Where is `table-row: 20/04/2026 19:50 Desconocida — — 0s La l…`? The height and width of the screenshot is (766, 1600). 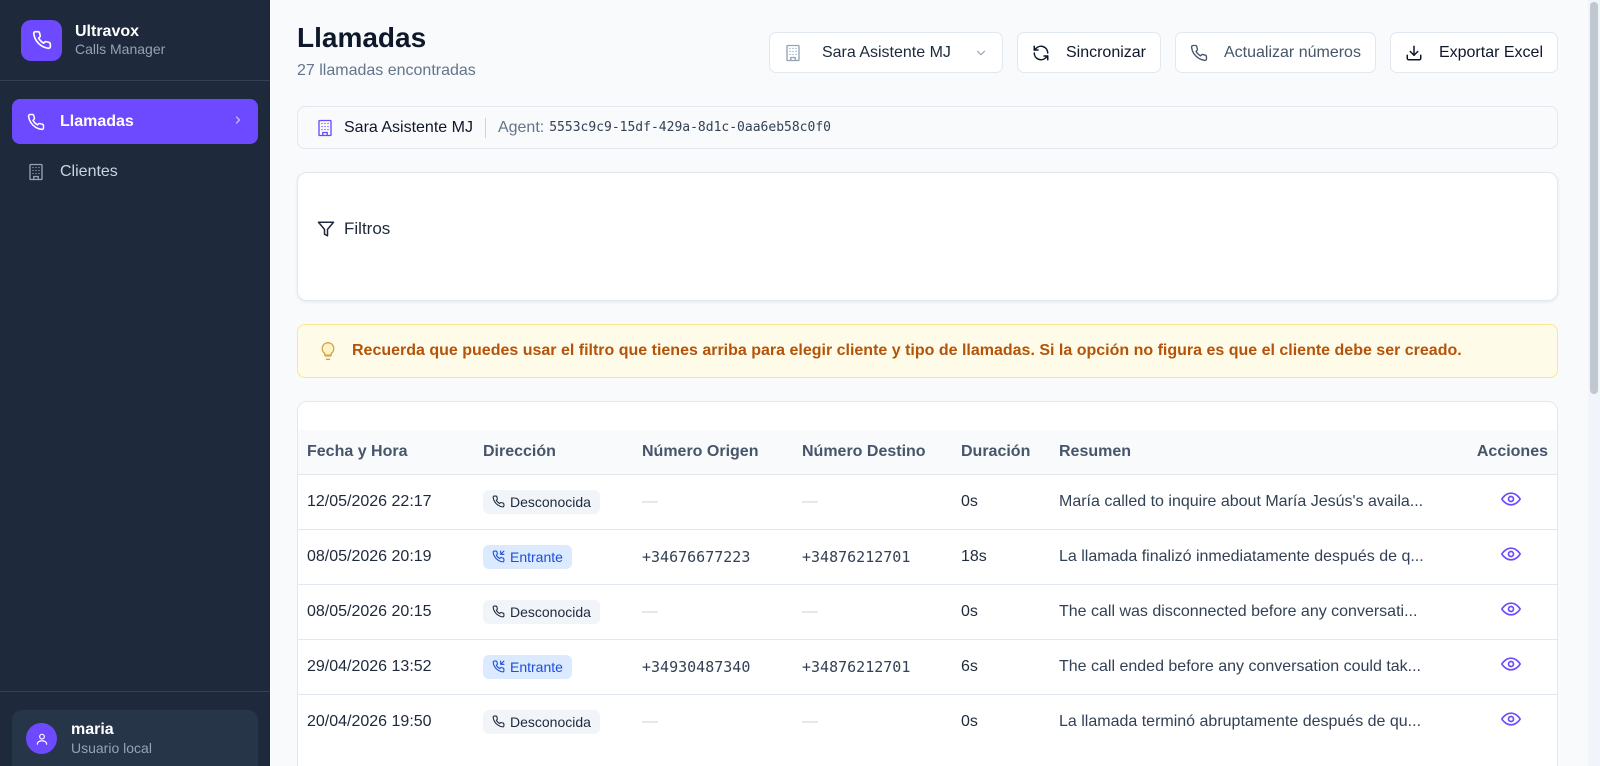 table-row: 20/04/2026 19:50 Desconocida — — 0s La l… is located at coordinates (927, 721).